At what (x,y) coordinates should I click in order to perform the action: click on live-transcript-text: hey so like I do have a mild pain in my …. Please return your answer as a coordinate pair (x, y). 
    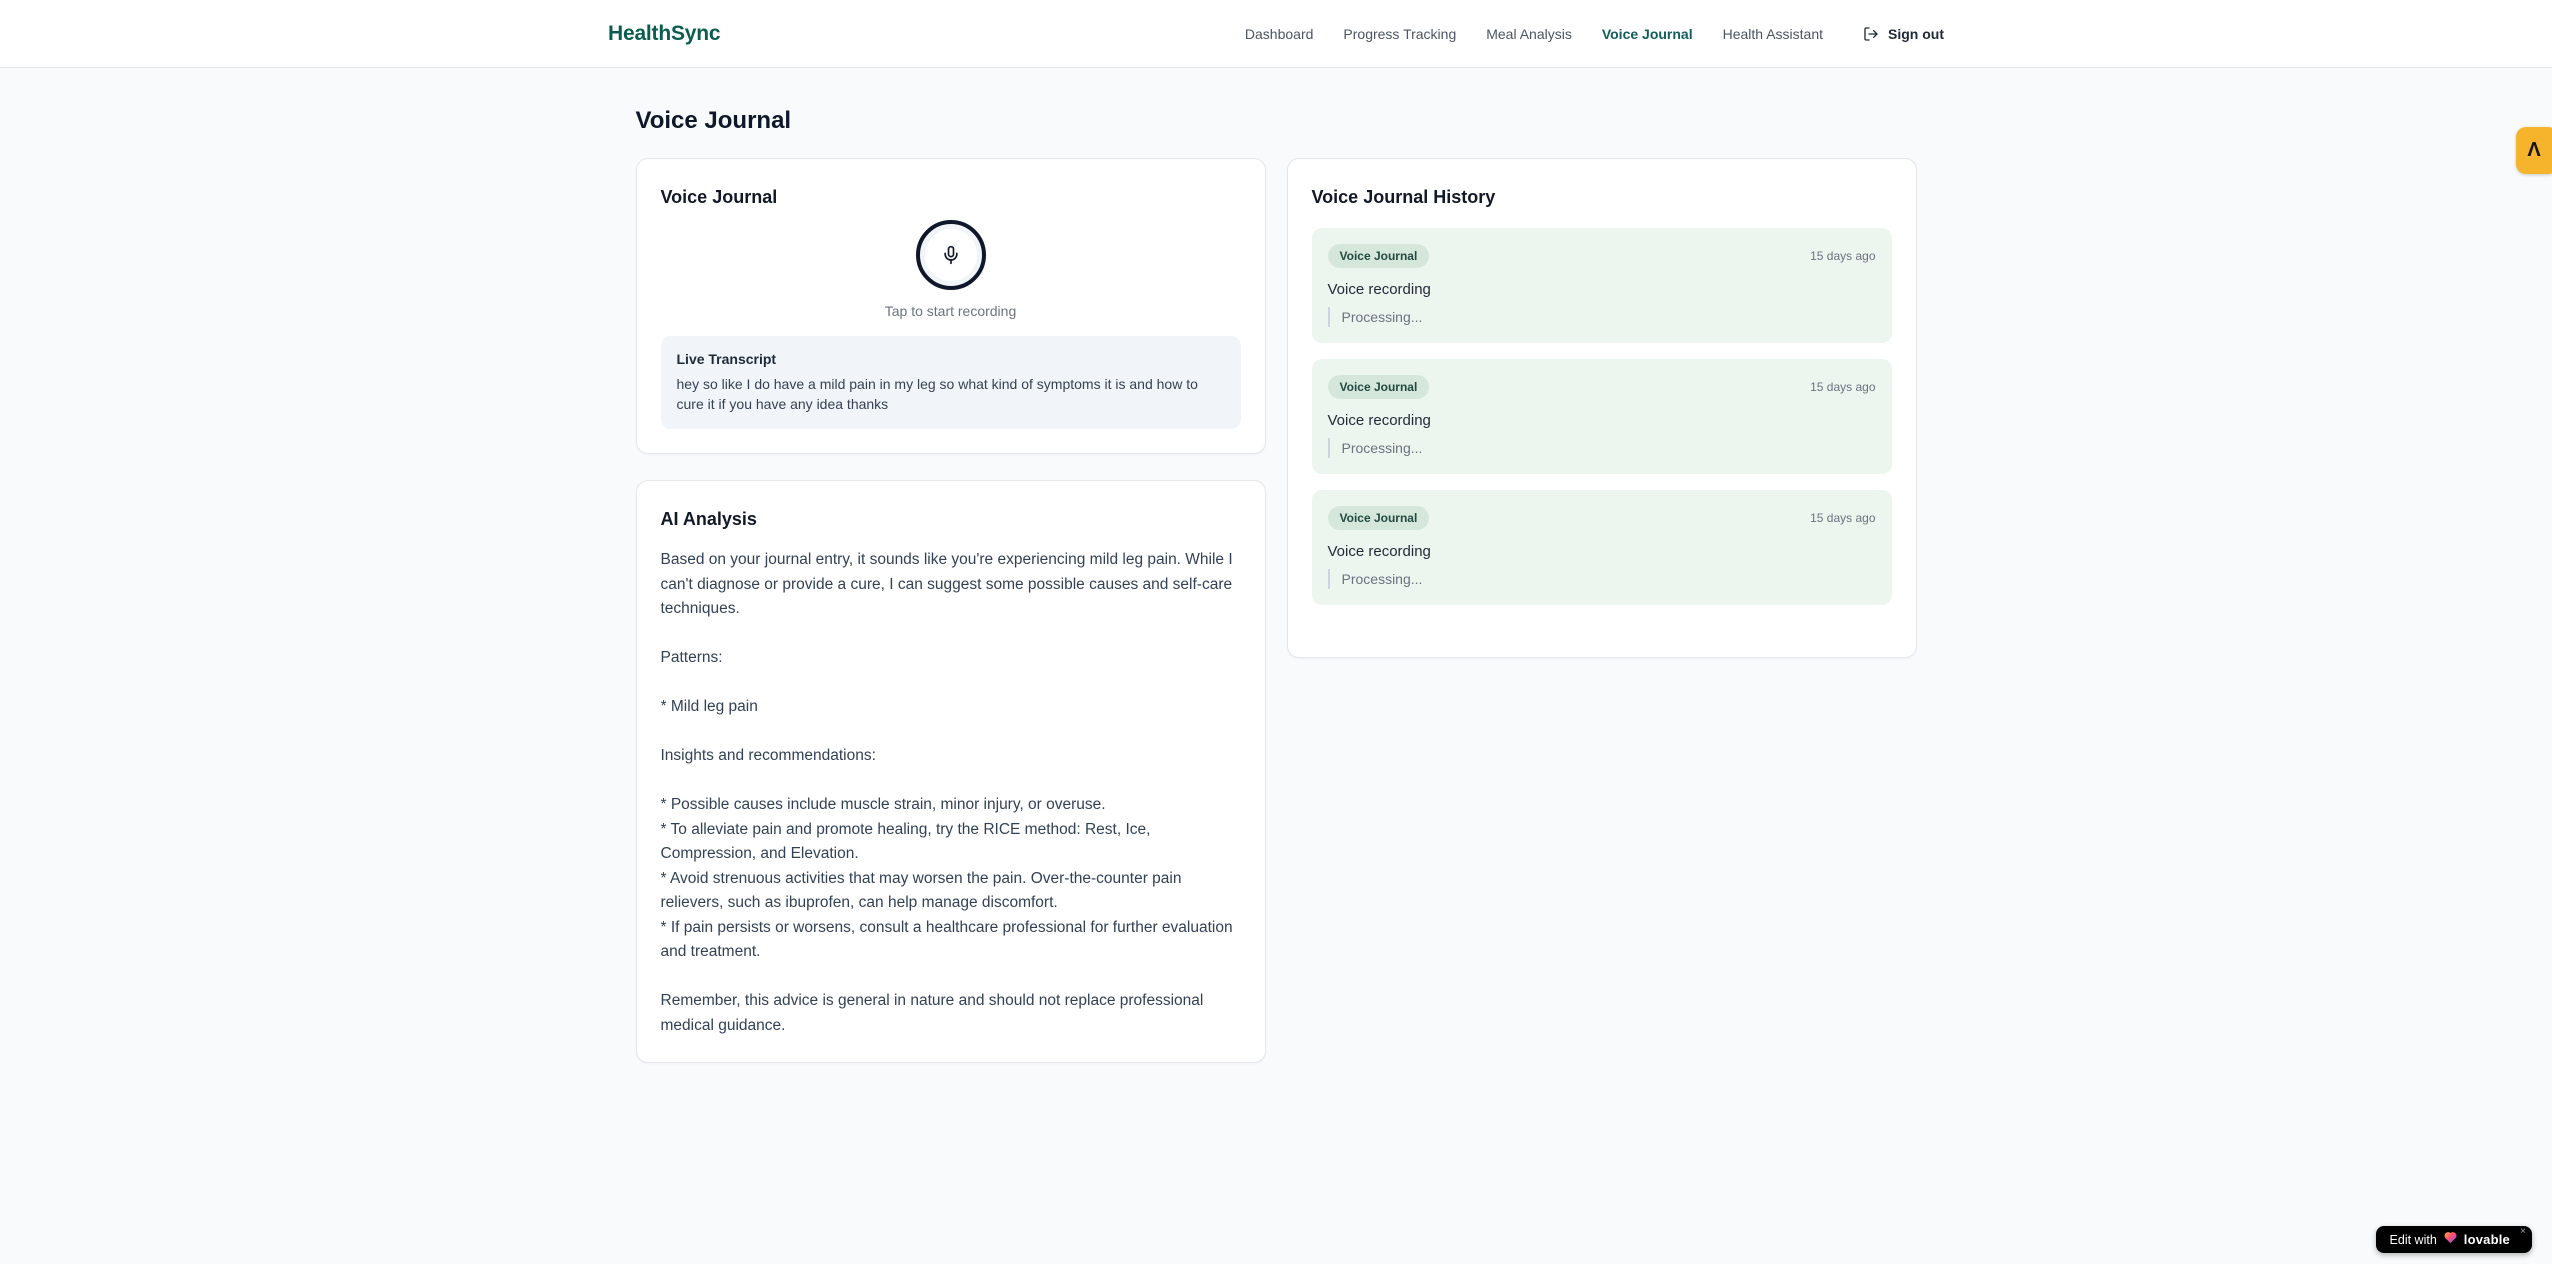
    Looking at the image, I should click on (937, 394).